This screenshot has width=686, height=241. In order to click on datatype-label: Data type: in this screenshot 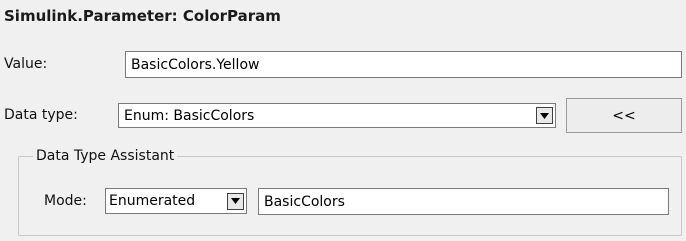, I will do `click(41, 115)`.